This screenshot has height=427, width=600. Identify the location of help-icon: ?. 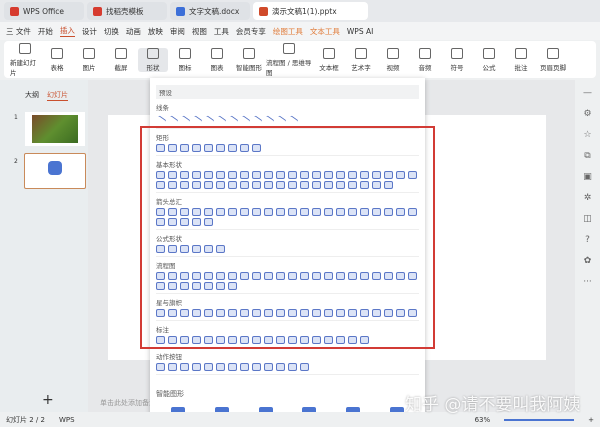
(587, 240).